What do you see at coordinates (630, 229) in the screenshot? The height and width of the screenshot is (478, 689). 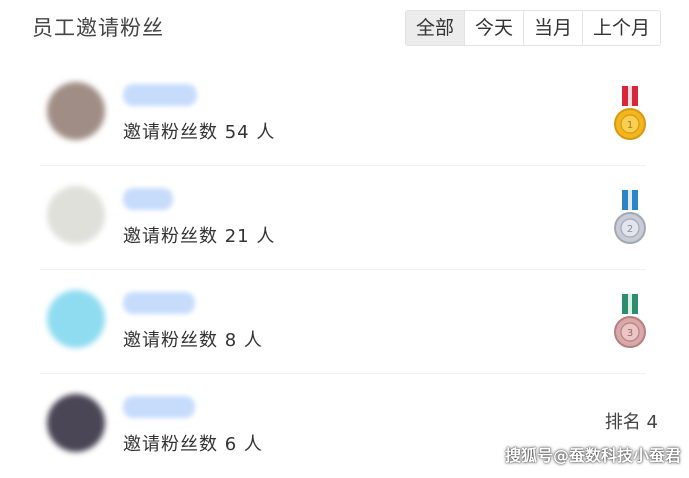 I see `svg-text: 2` at bounding box center [630, 229].